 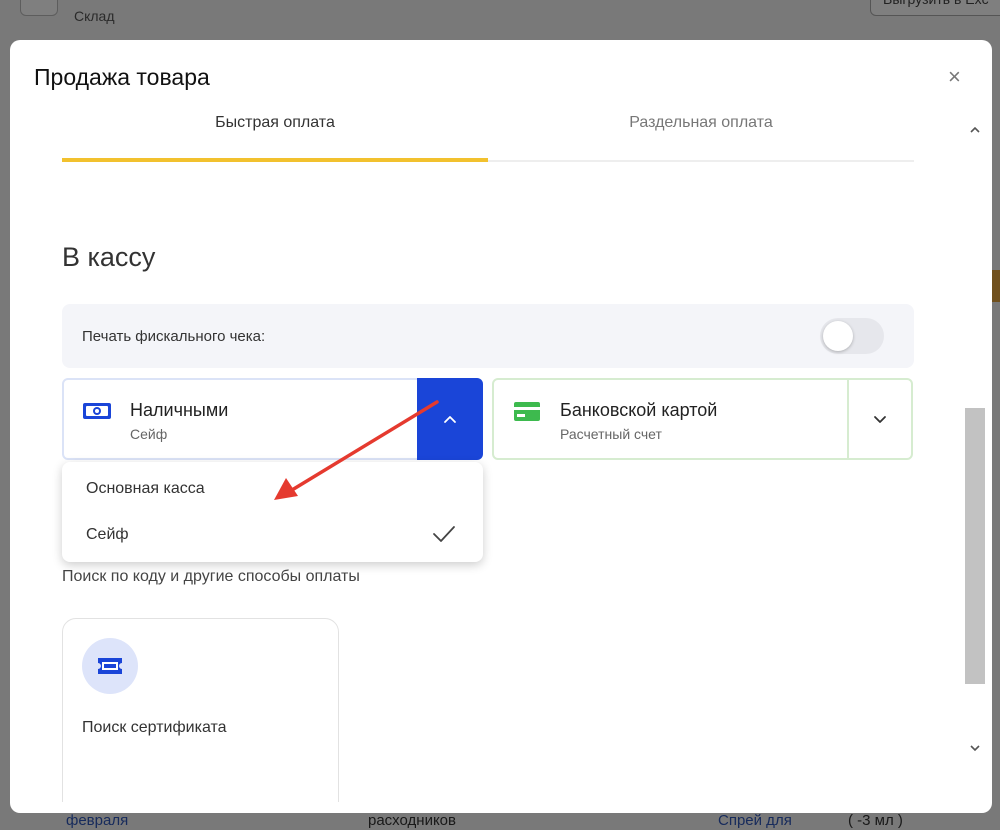 I want to click on tab-split-payment: Раздельная оплата, so click(x=701, y=136).